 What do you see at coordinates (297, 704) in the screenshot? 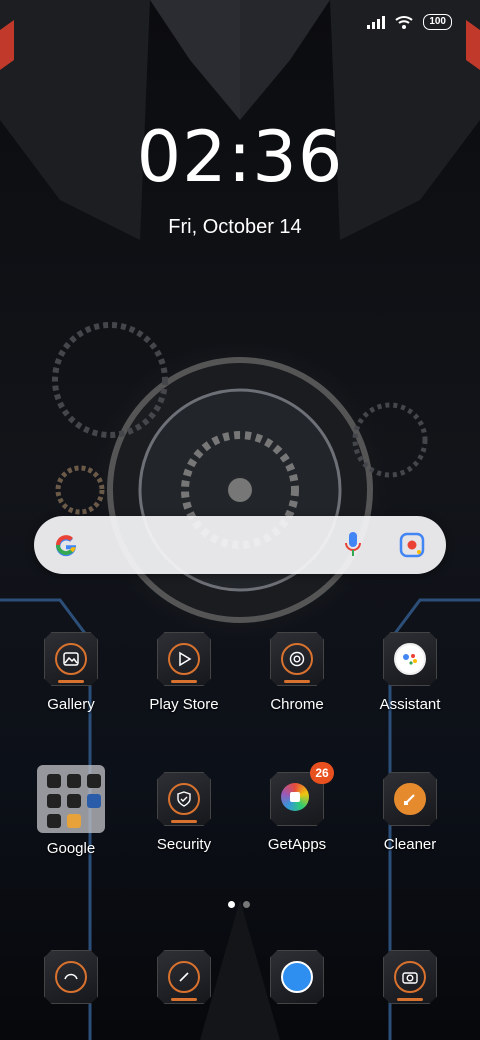
I see `app-label: Chrome` at bounding box center [297, 704].